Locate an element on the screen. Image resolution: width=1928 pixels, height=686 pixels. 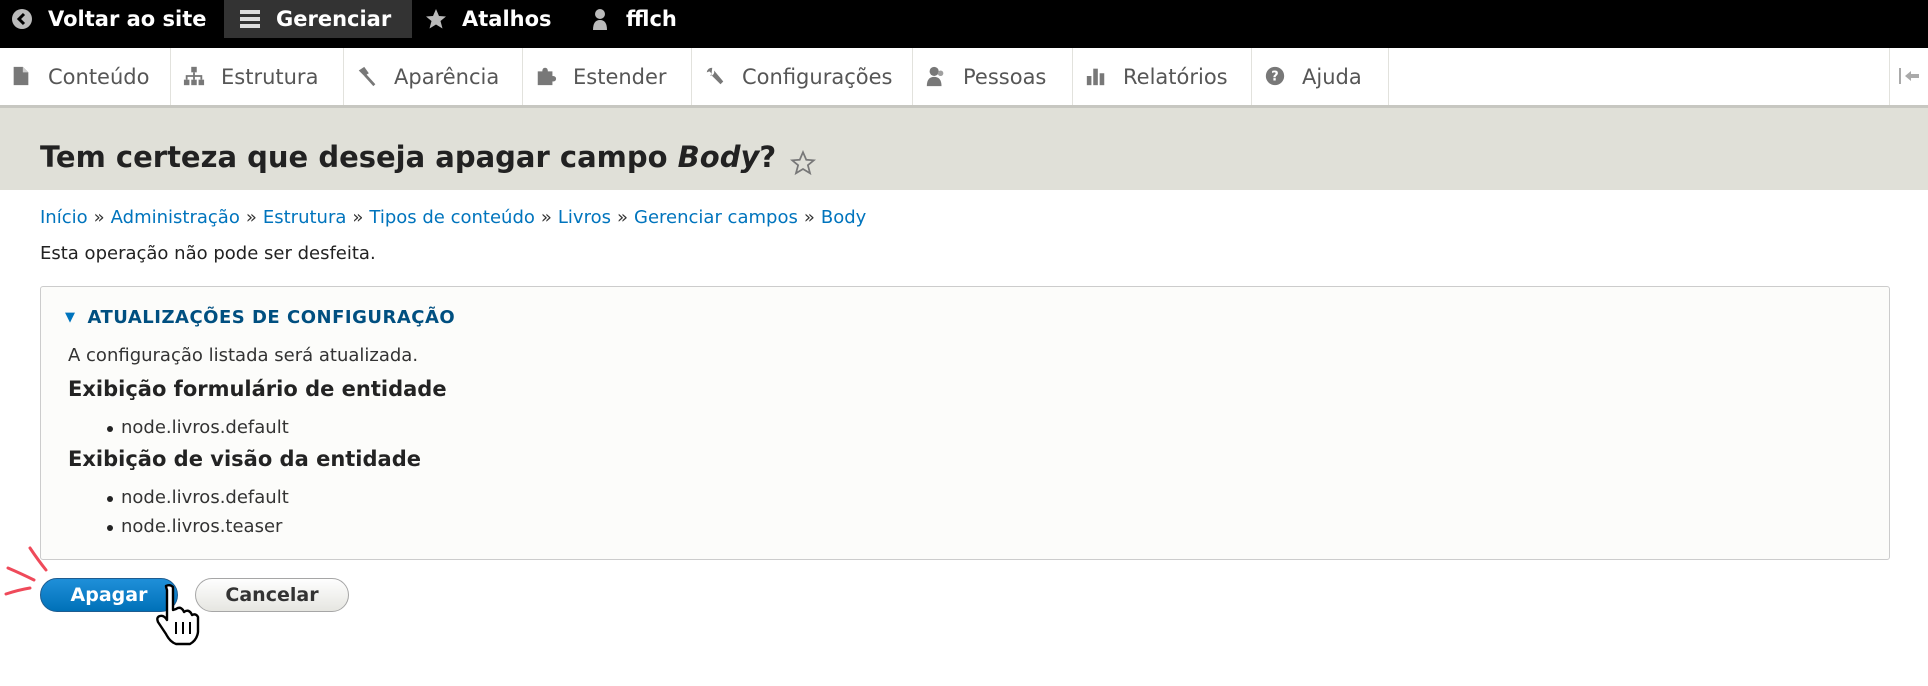
tray-item-label: Configurações is located at coordinates (817, 76).